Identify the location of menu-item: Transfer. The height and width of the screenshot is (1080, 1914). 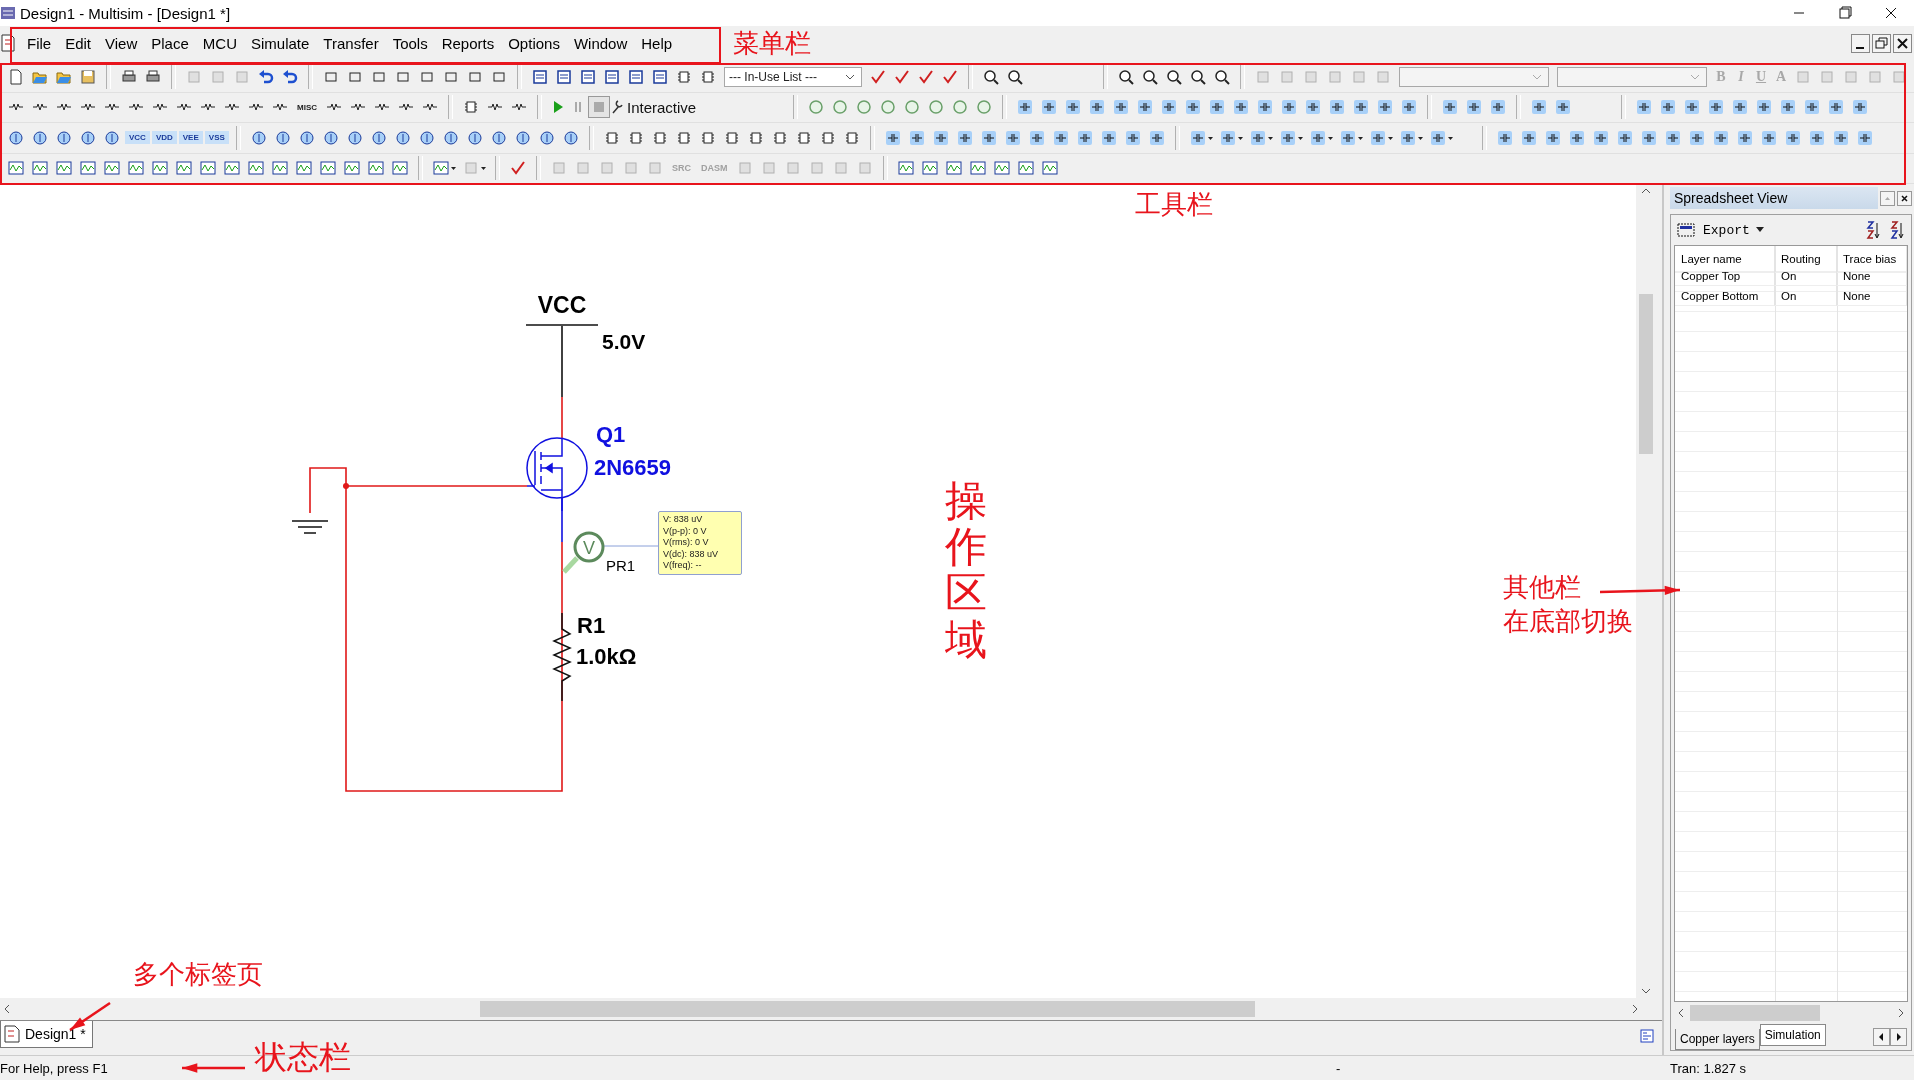
(351, 43).